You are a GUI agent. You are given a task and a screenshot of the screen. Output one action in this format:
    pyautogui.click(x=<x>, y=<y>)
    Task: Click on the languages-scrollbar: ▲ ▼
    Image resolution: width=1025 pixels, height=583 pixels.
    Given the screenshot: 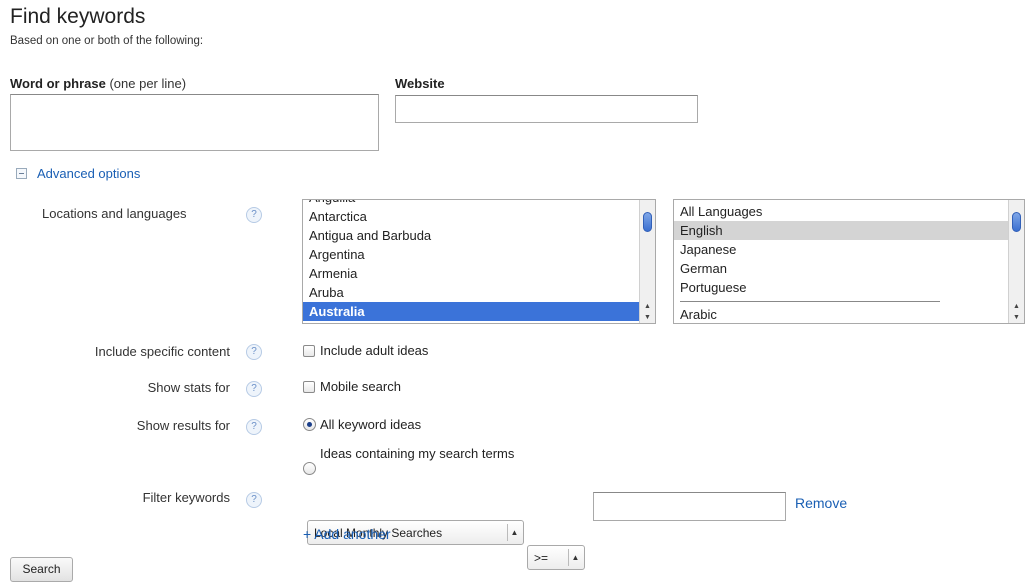 What is the action you would take?
    pyautogui.click(x=1016, y=261)
    